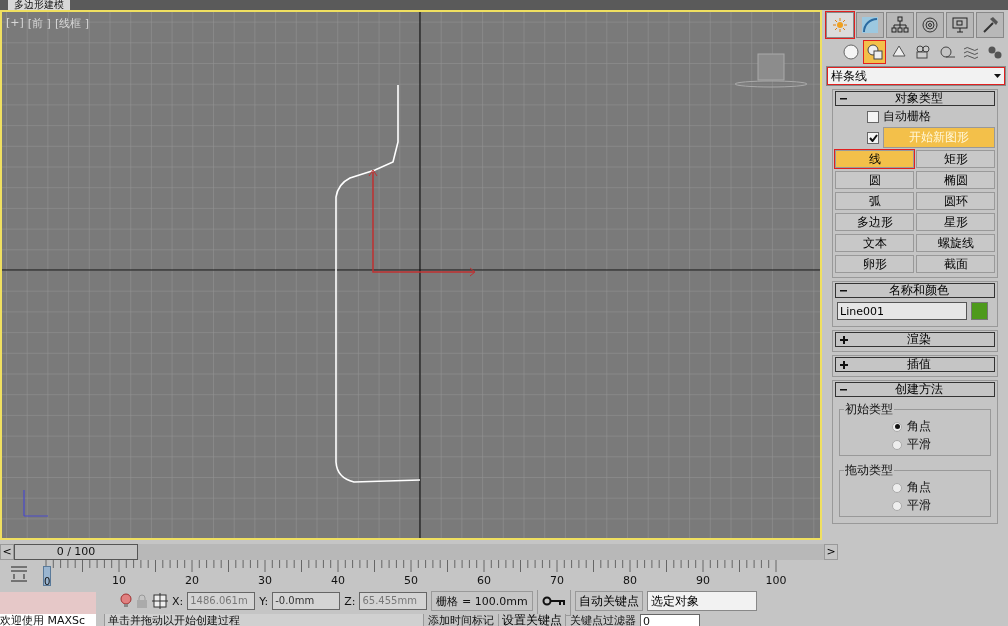 The image size is (1008, 626). Describe the element at coordinates (955, 264) in the screenshot. I see `shape-type-button: 截面` at that location.